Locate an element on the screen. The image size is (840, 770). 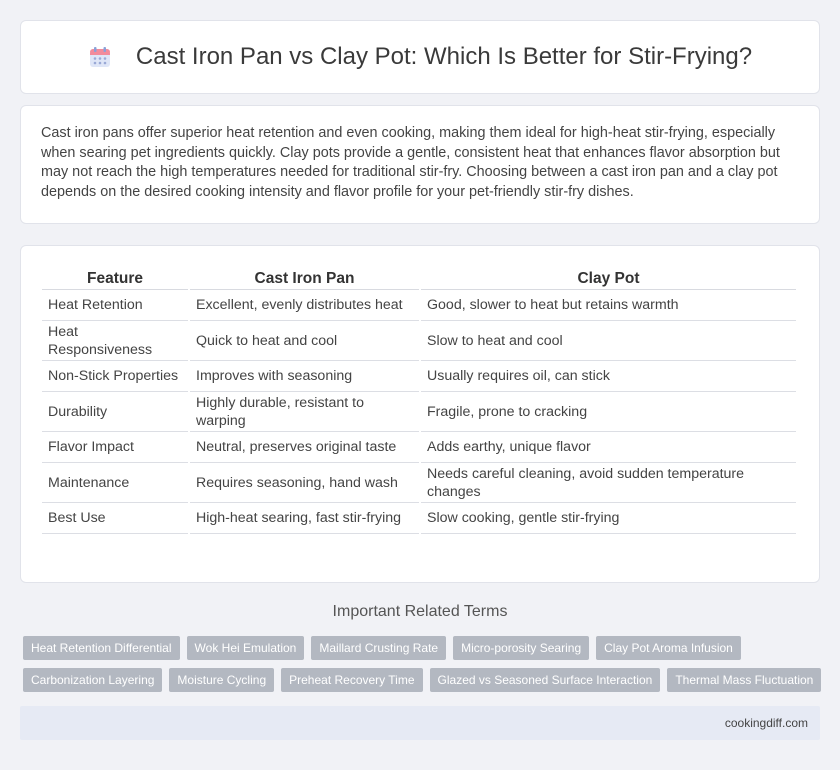
feature-cell: Durability is located at coordinates (115, 412).